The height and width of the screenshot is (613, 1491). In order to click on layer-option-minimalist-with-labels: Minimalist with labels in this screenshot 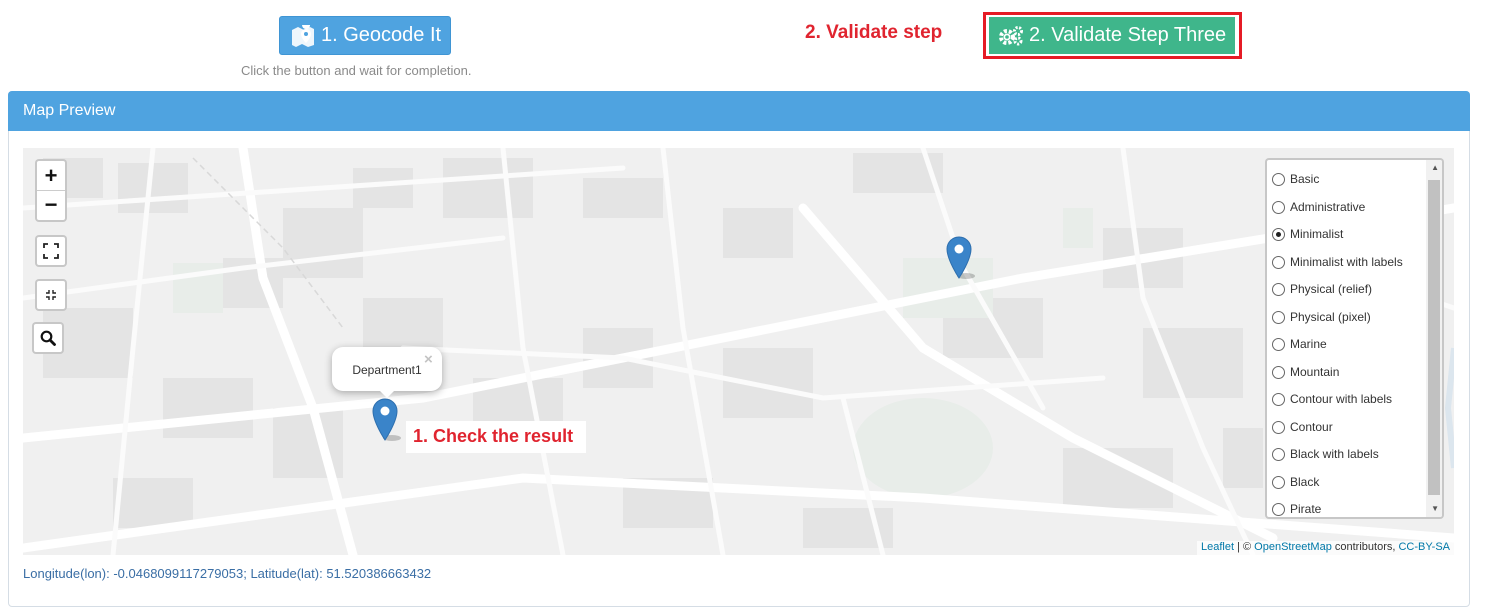, I will do `click(1337, 262)`.